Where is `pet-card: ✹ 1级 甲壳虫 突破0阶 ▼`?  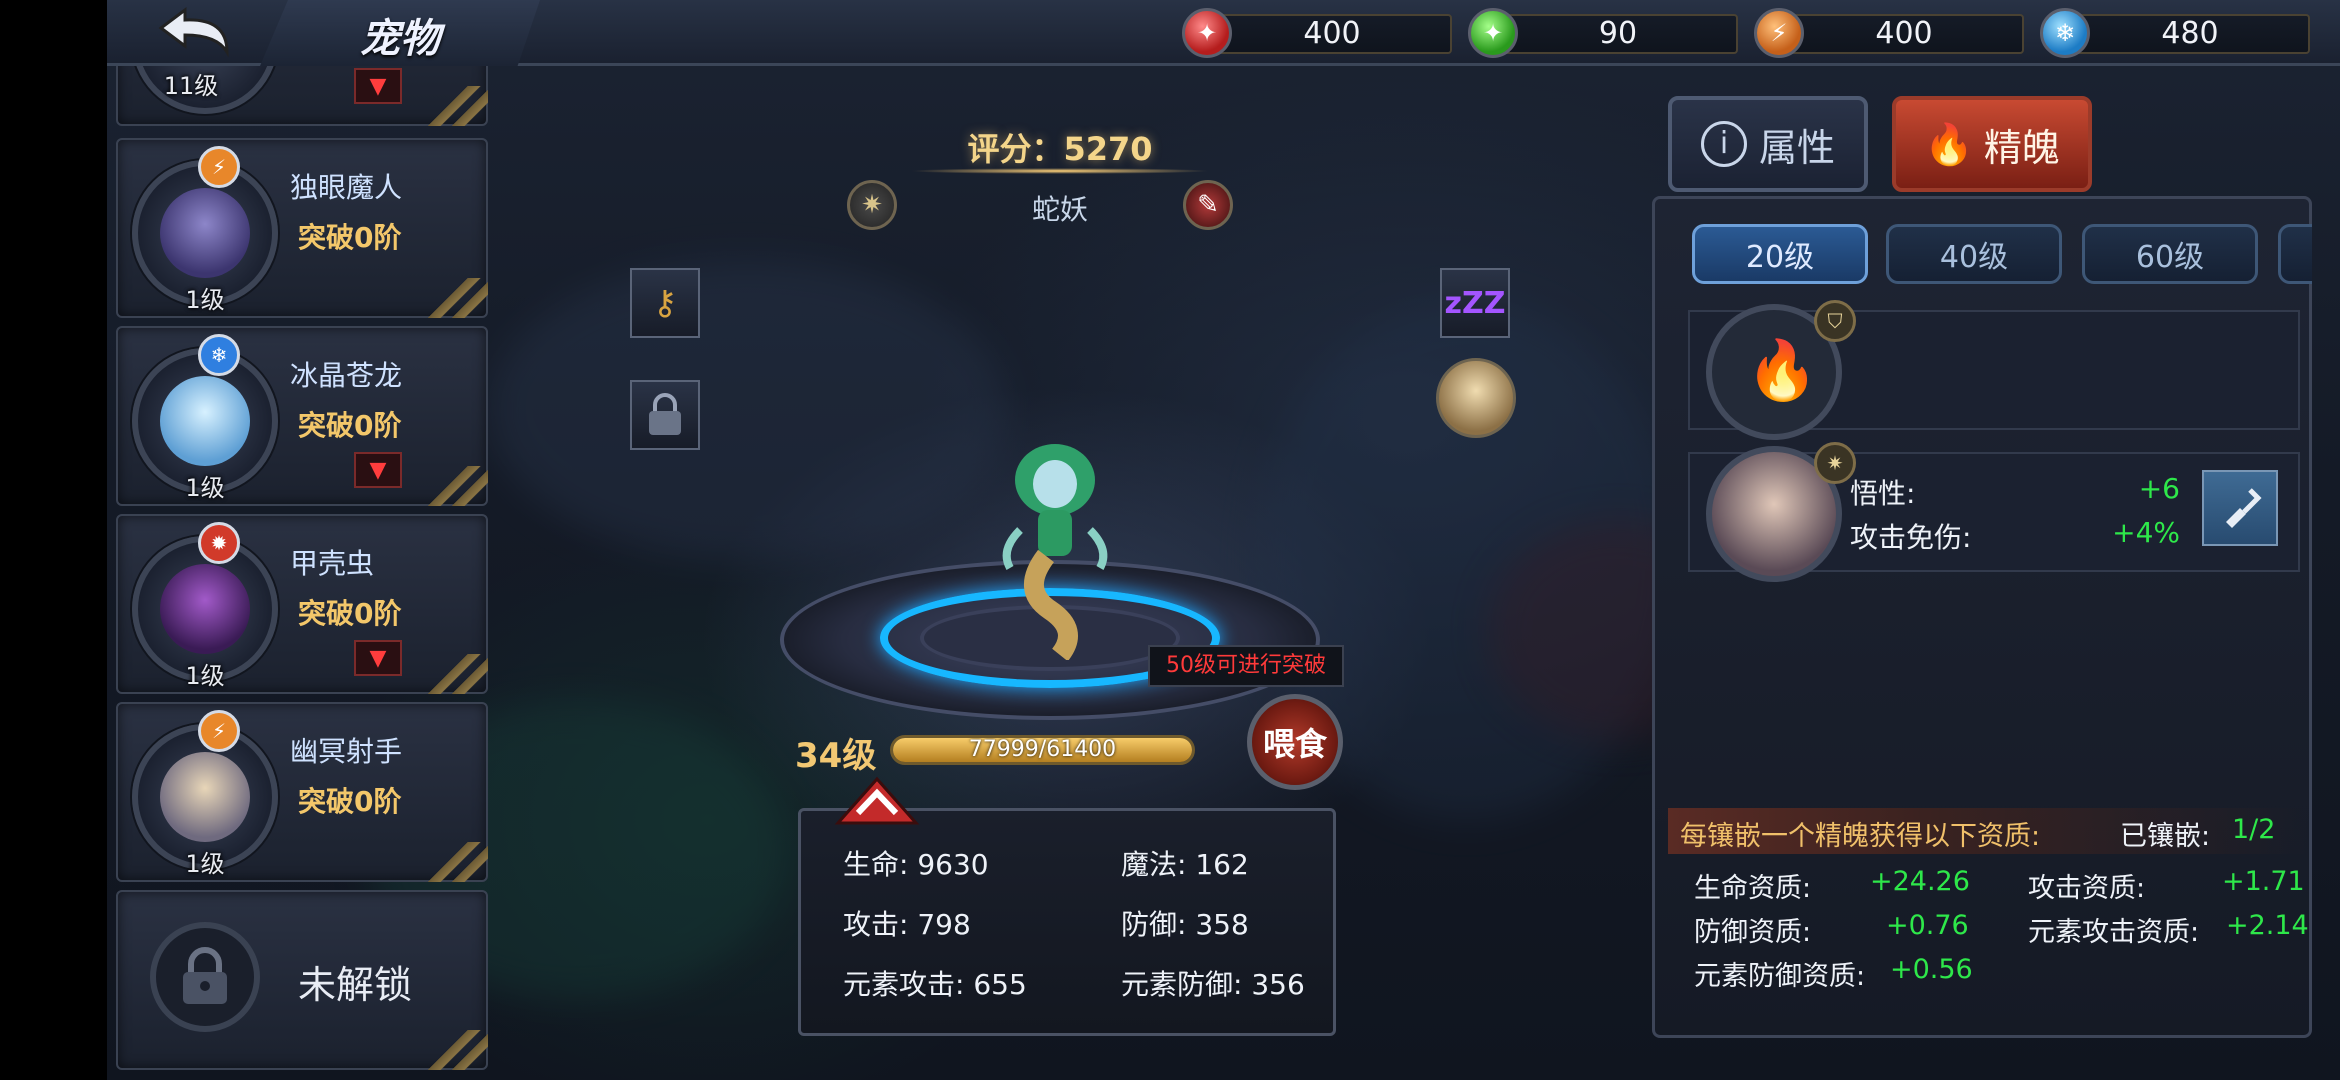
pet-card: ✹ 1级 甲壳虫 突破0阶 ▼ is located at coordinates (302, 604).